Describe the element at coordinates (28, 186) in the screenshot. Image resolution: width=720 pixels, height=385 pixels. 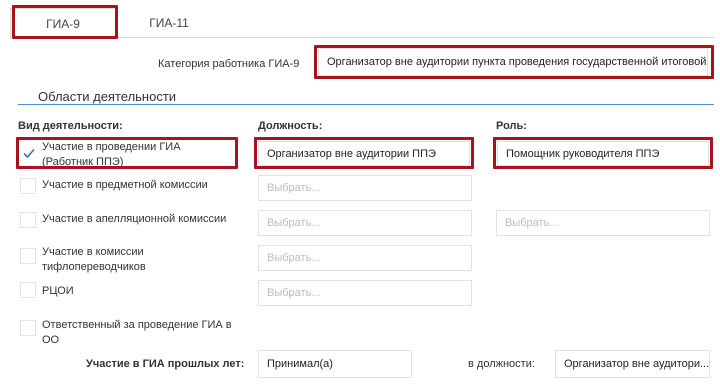
I see `activity-checkbox-subject-commission` at that location.